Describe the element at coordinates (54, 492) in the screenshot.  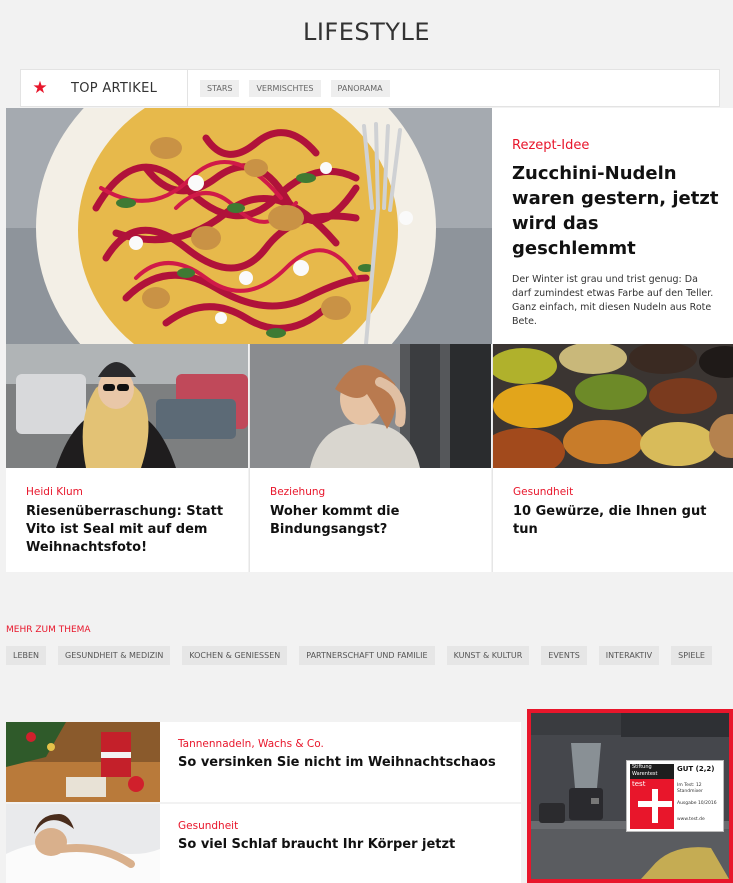
I see `article-kicker: Heidi Klum` at that location.